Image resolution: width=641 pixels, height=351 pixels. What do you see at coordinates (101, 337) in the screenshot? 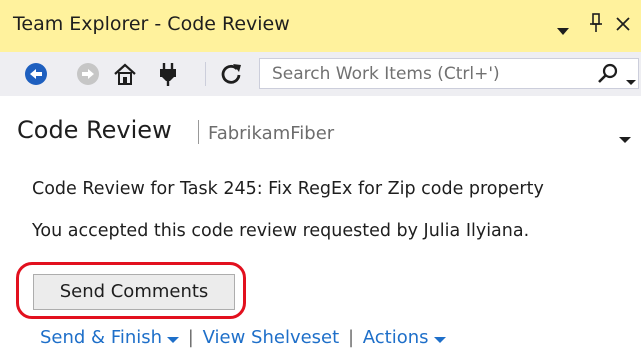
I see `send-finish-label: Send & Finish` at bounding box center [101, 337].